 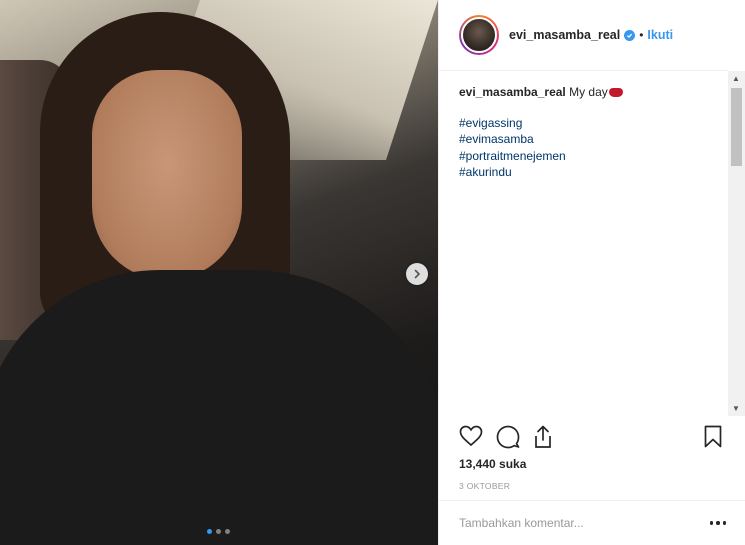 I want to click on chevron-right-icon, so click(x=417, y=274).